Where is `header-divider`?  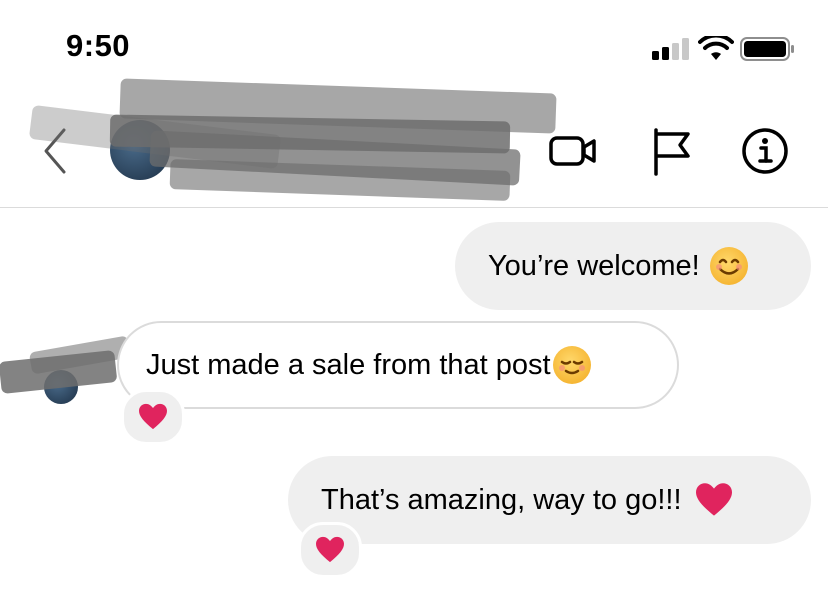
header-divider is located at coordinates (414, 207).